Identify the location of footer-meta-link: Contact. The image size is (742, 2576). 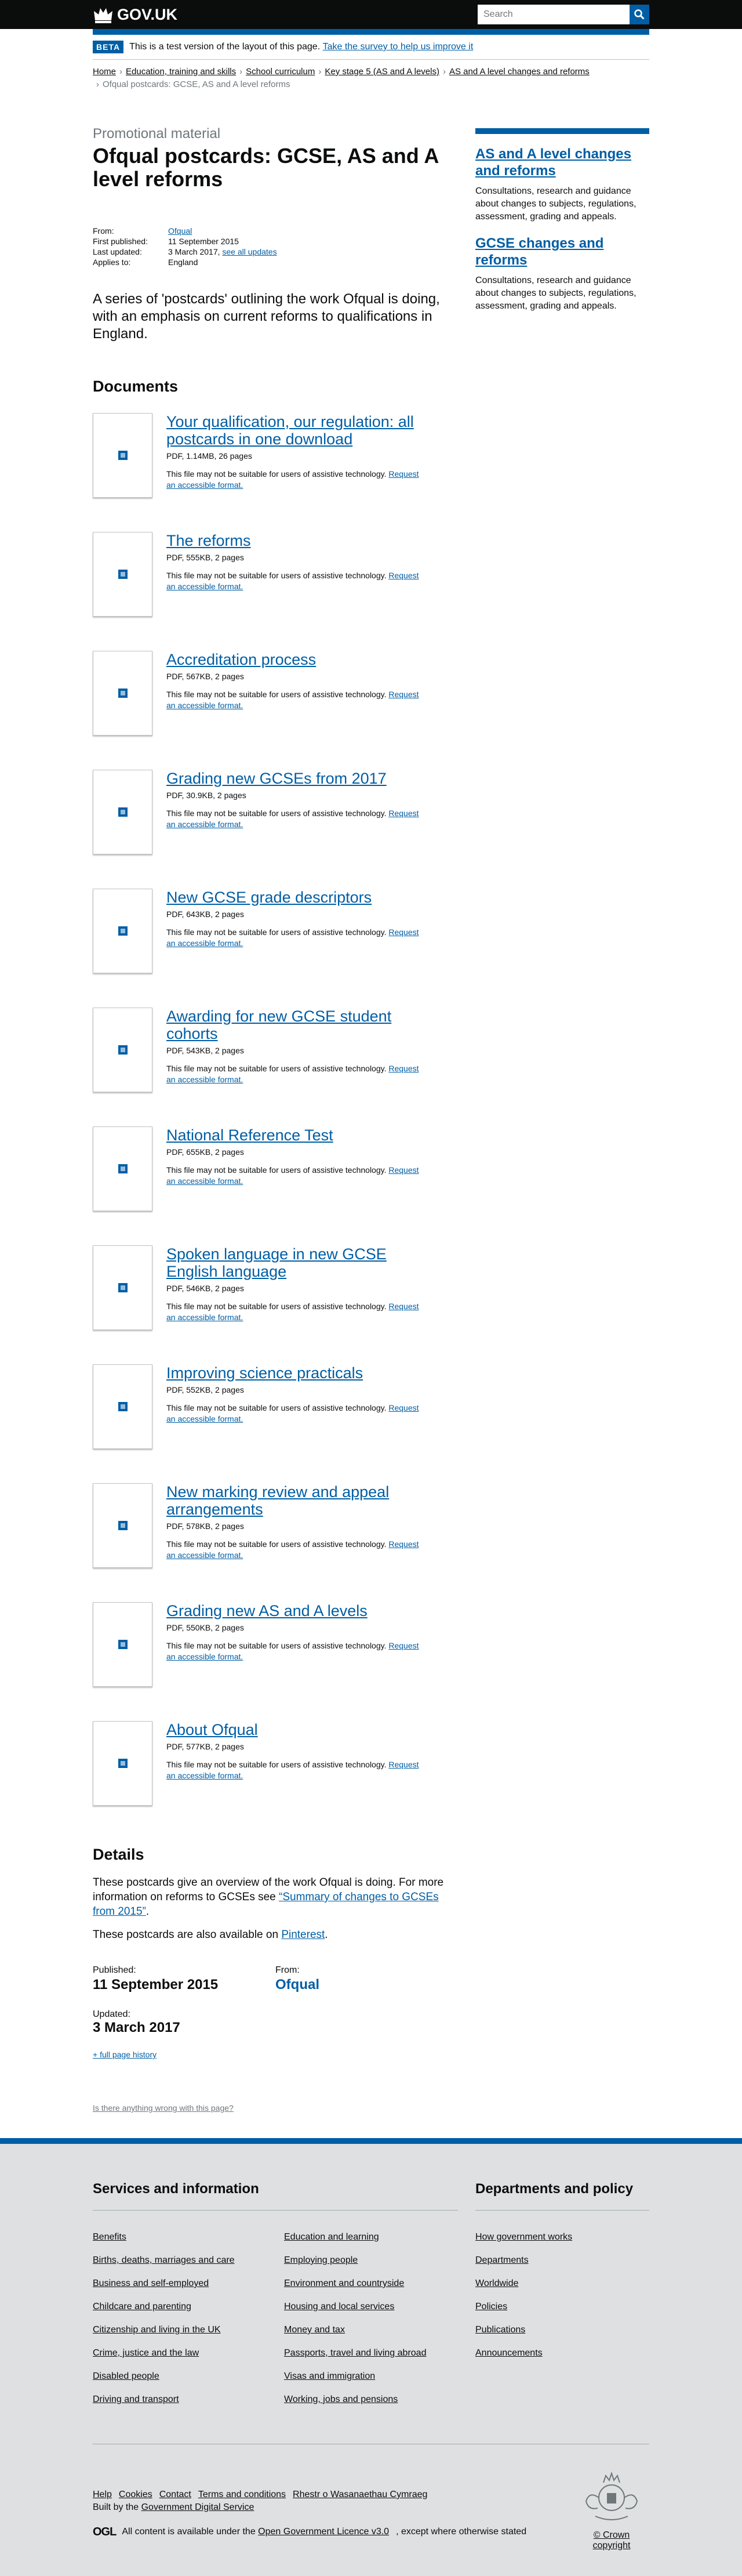
(175, 2495).